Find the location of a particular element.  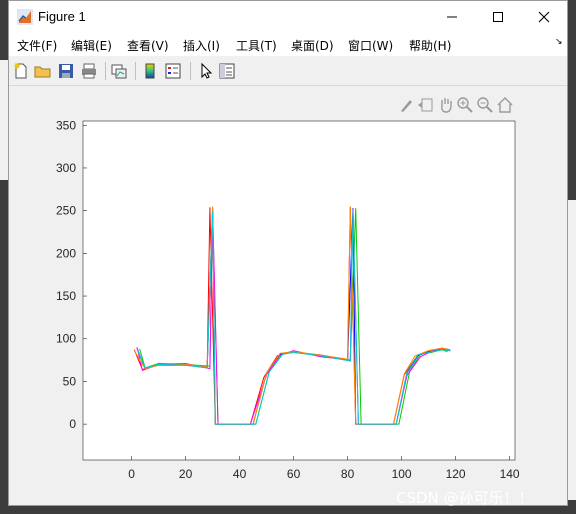

maximize-button is located at coordinates (498, 16).